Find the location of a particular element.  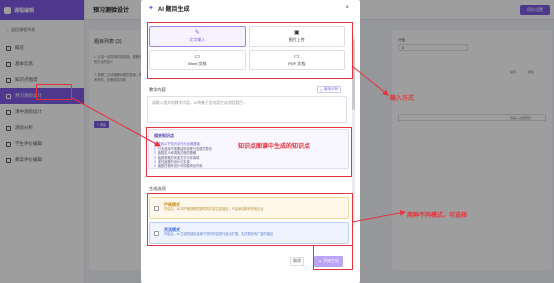

annotation-two-modes: 两种不同模式，可选择 is located at coordinates (437, 216).